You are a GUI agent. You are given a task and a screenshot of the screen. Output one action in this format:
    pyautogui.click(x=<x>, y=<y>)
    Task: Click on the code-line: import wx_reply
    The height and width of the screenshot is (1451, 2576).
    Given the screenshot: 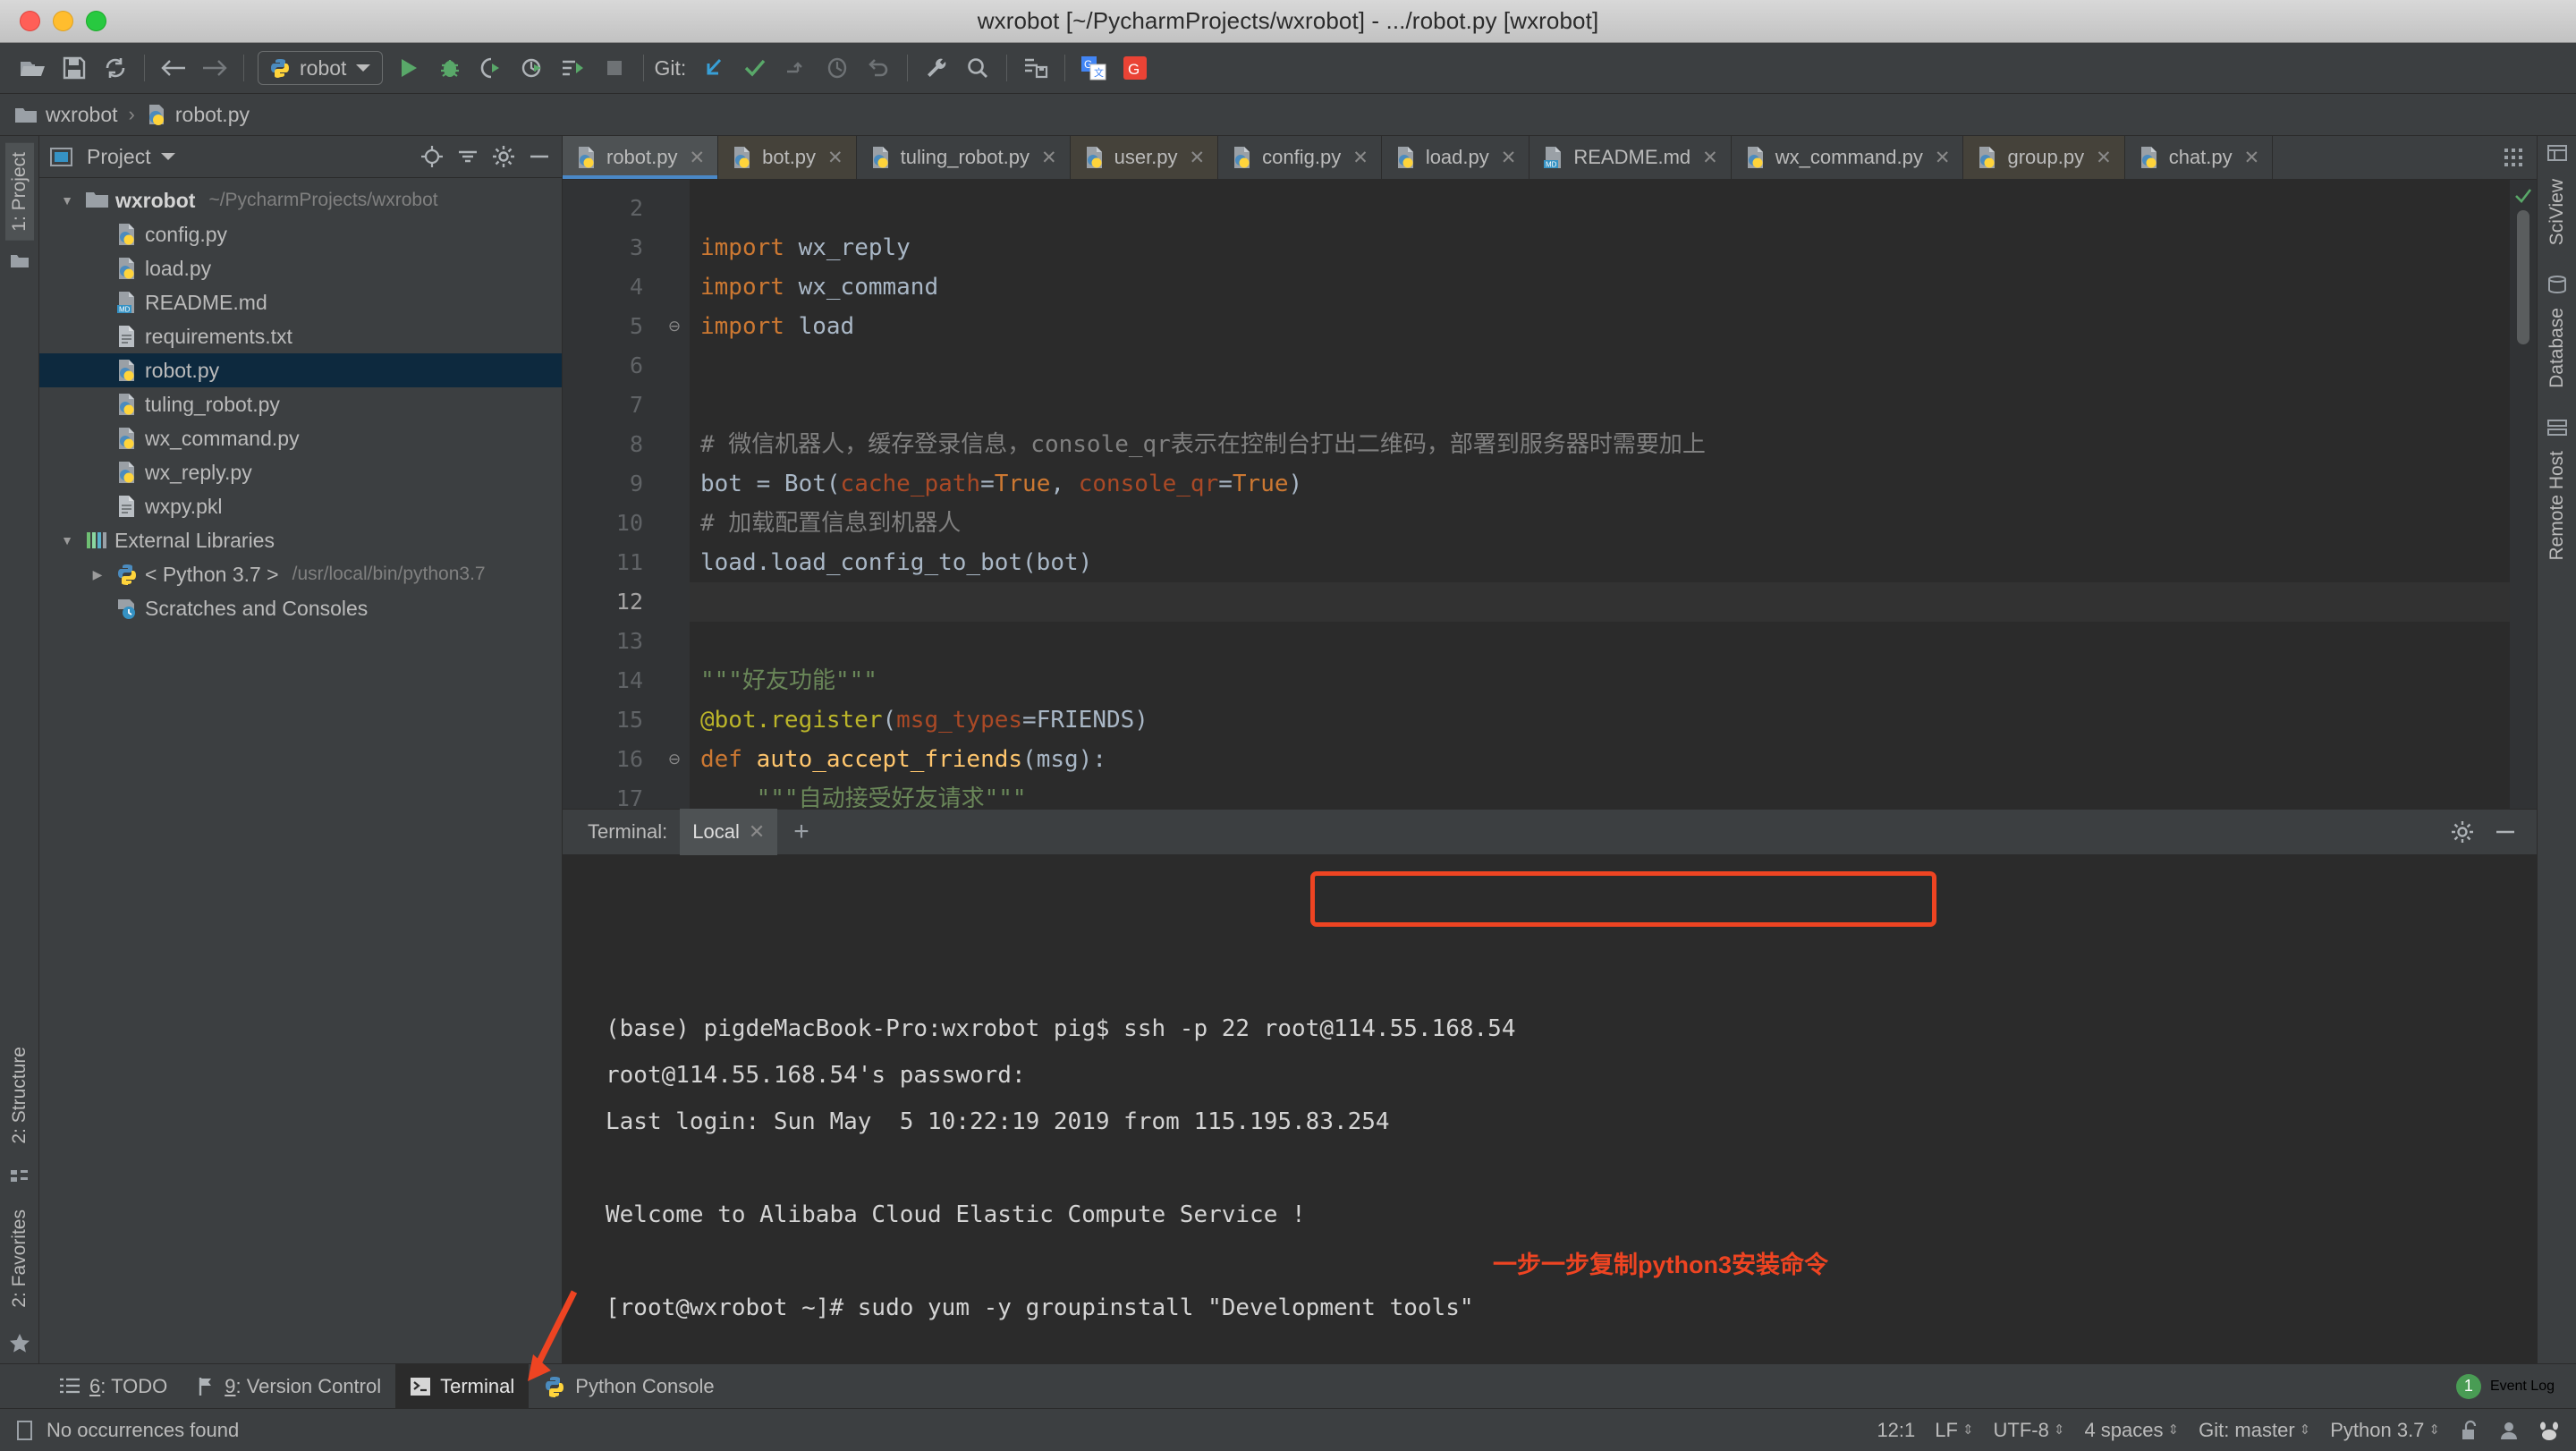 What is the action you would take?
    pyautogui.click(x=1605, y=248)
    